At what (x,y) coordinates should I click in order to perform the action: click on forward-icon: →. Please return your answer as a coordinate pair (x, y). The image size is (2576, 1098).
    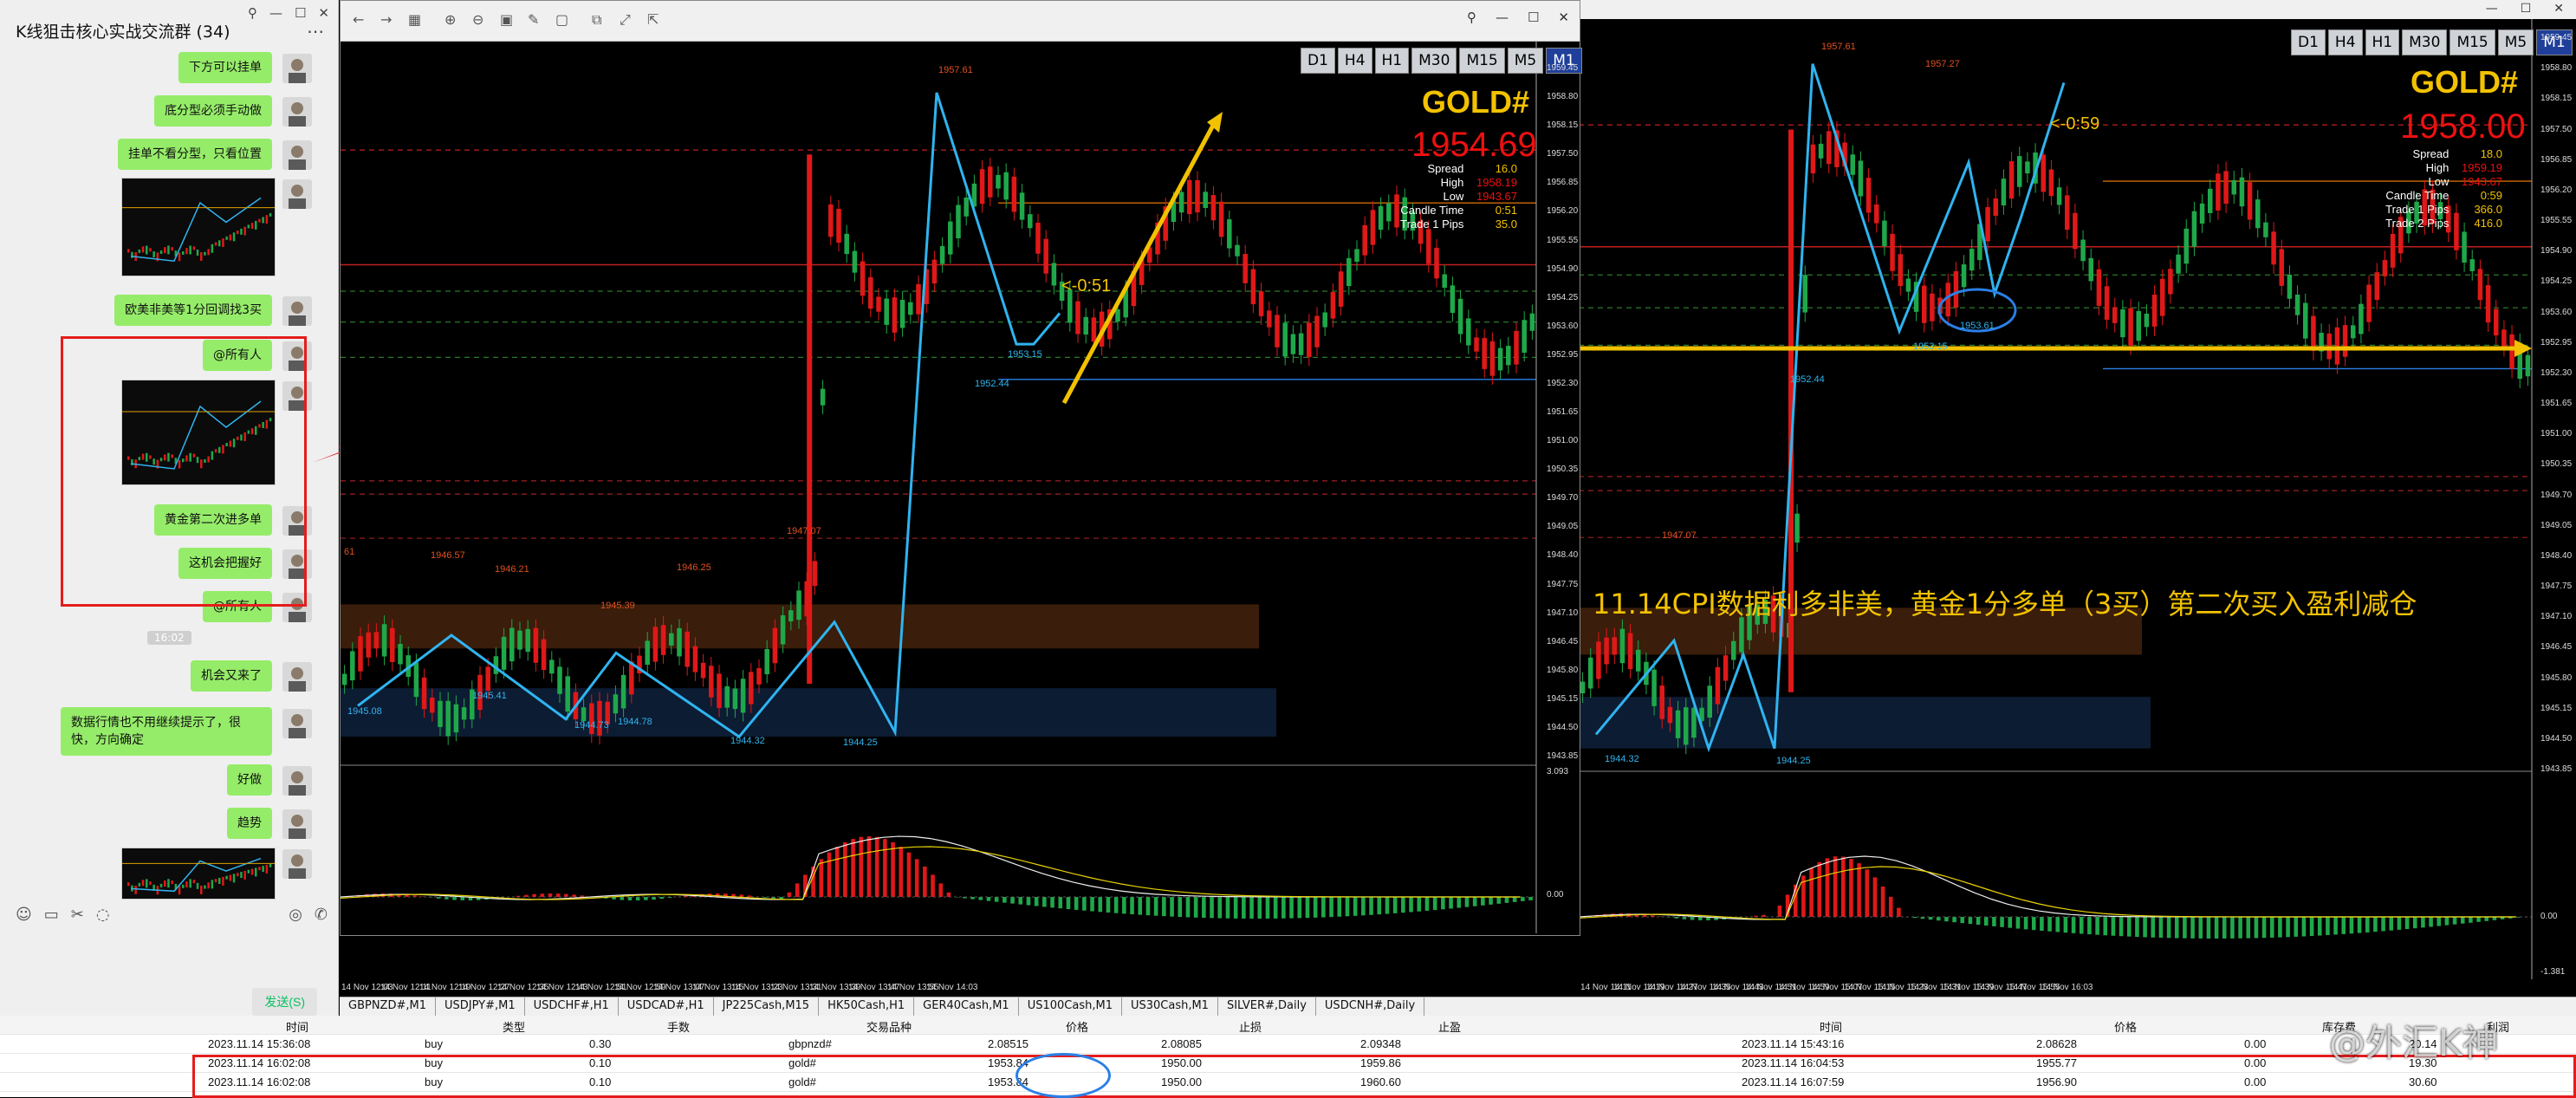
    Looking at the image, I should click on (386, 19).